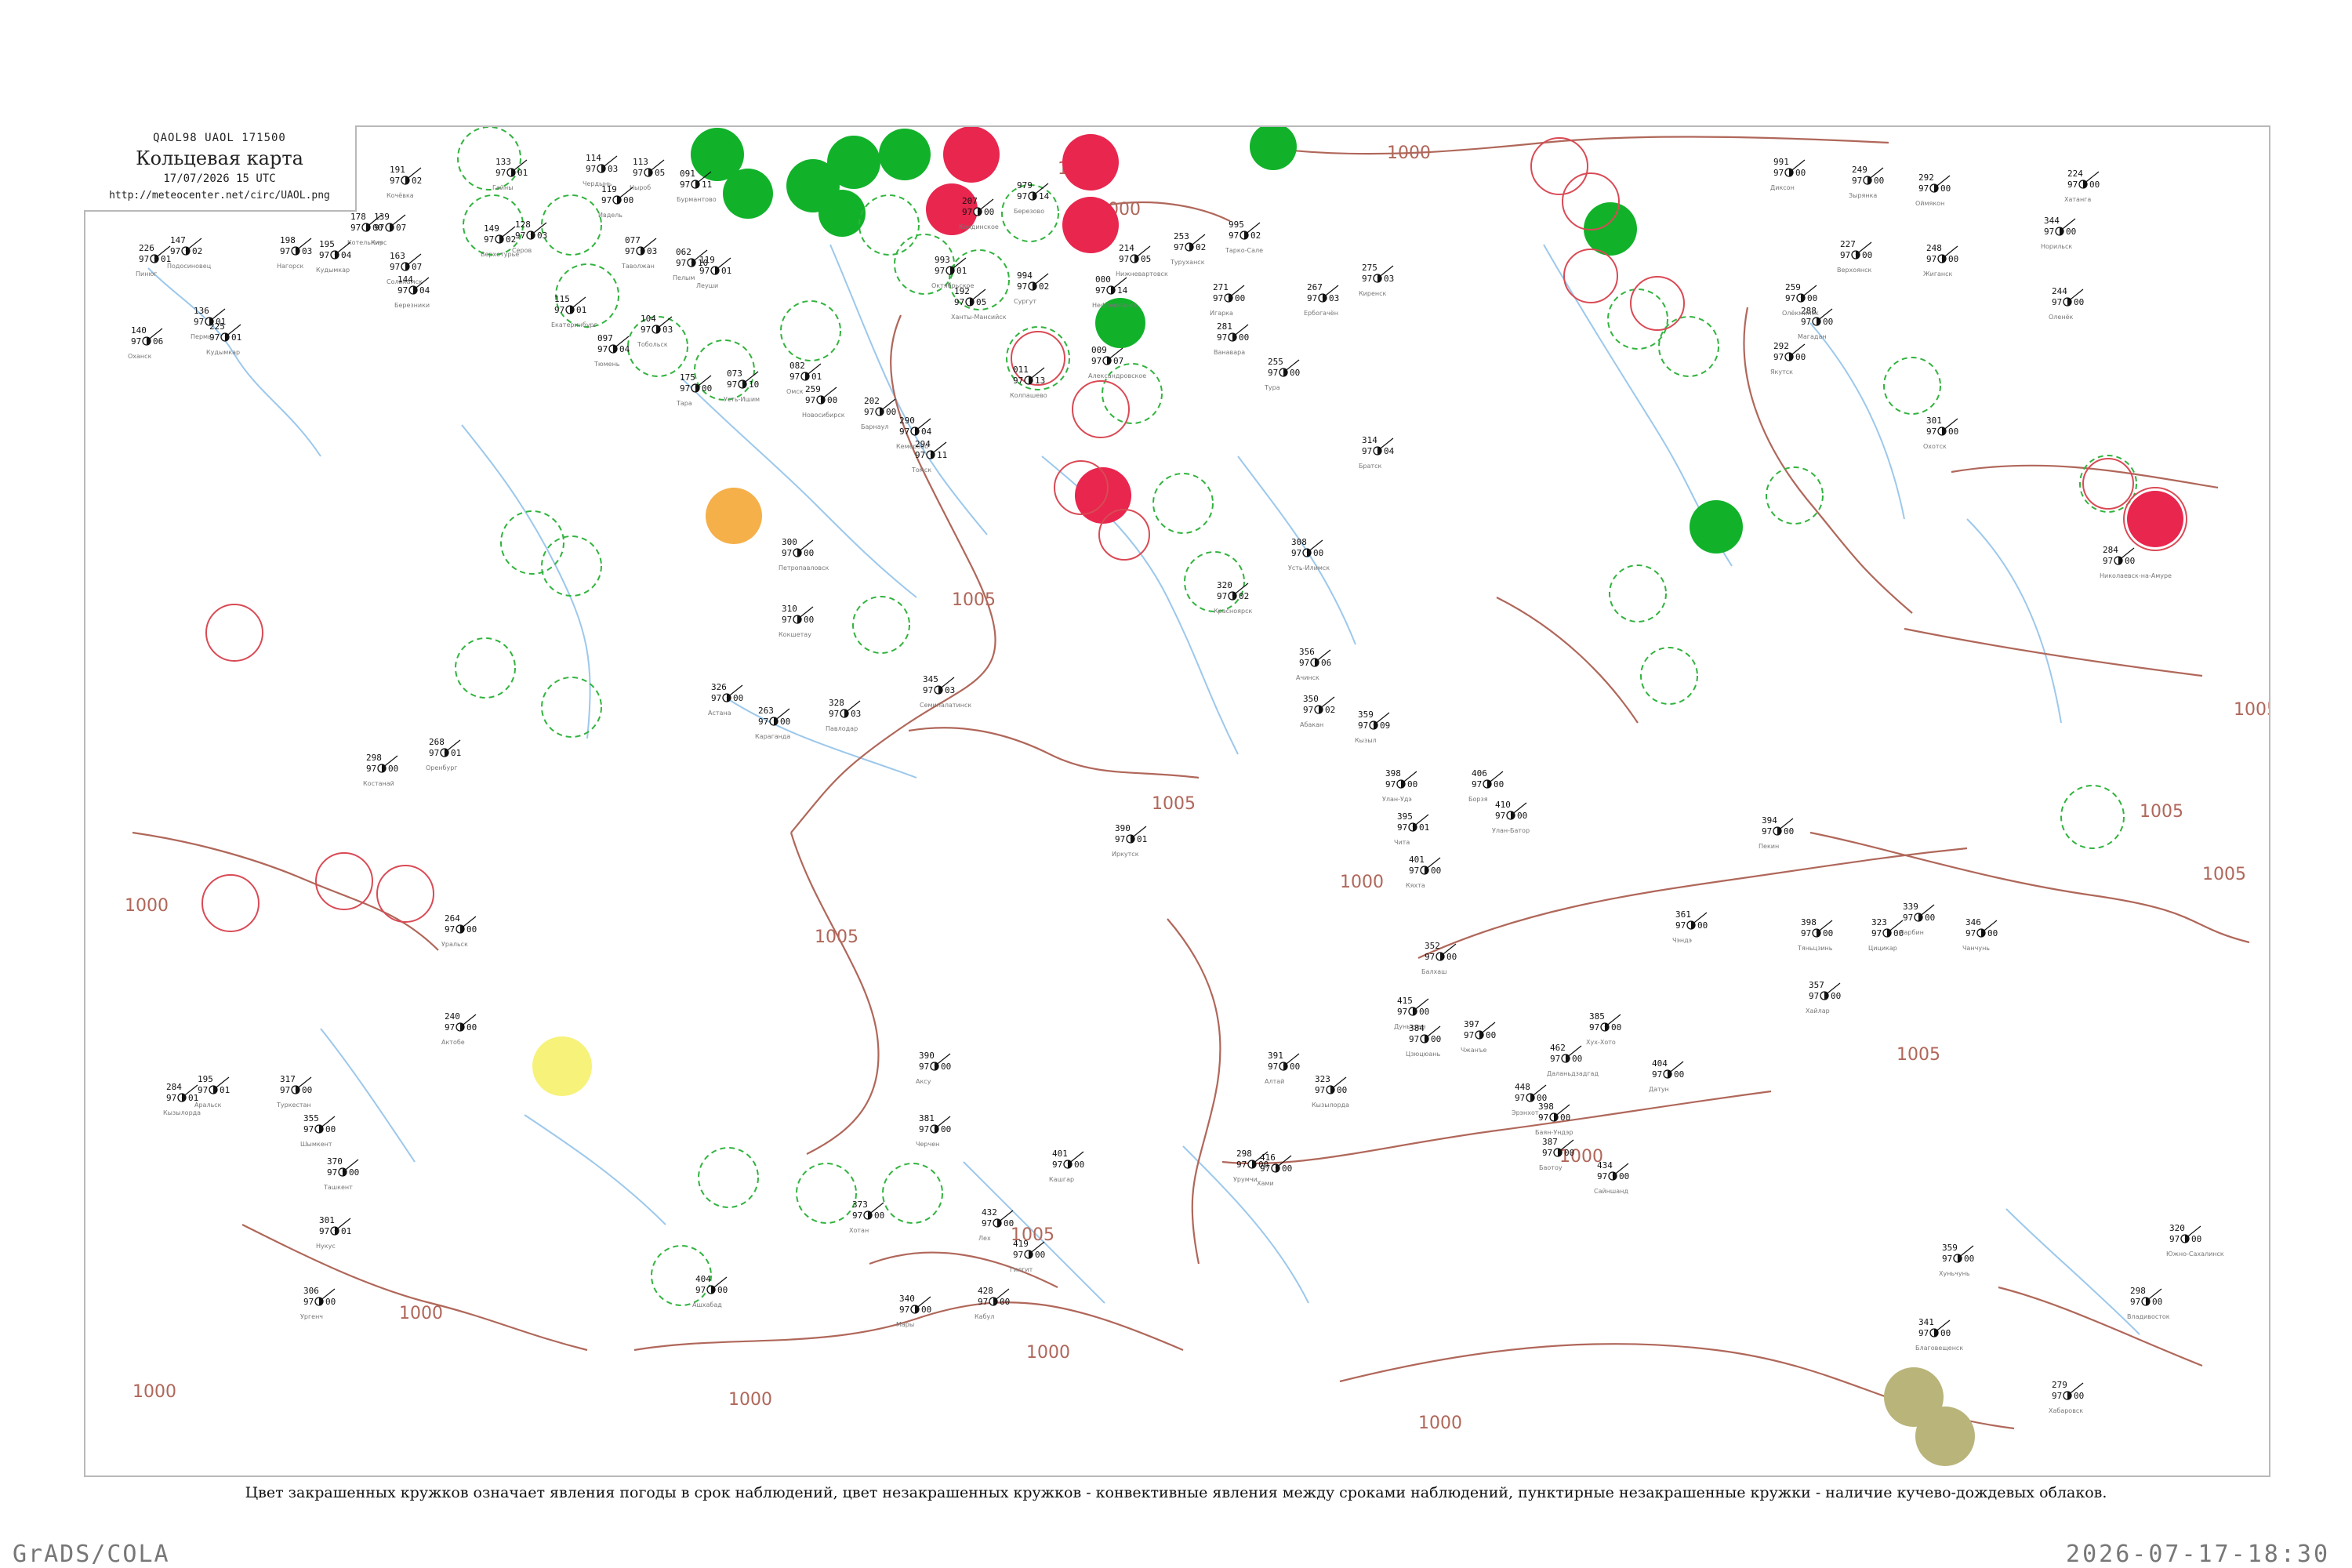  Describe the element at coordinates (606, 364) in the screenshot. I see `station-name: Тюмень` at that location.